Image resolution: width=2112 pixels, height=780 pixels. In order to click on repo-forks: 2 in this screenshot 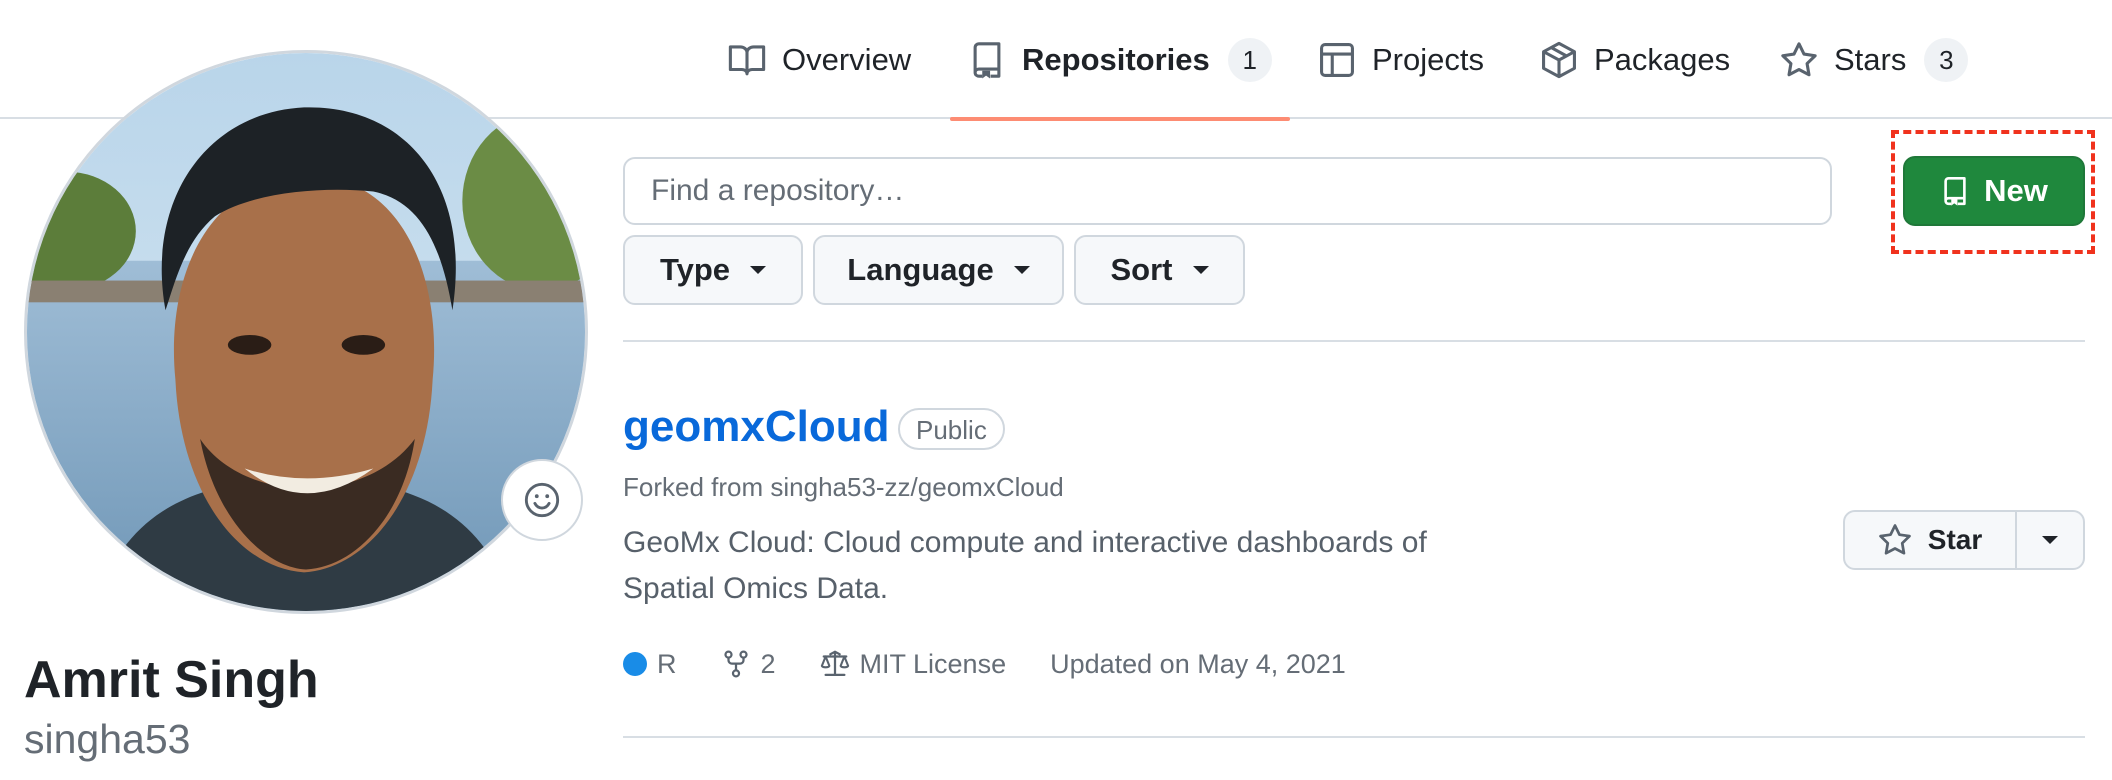, I will do `click(748, 664)`.